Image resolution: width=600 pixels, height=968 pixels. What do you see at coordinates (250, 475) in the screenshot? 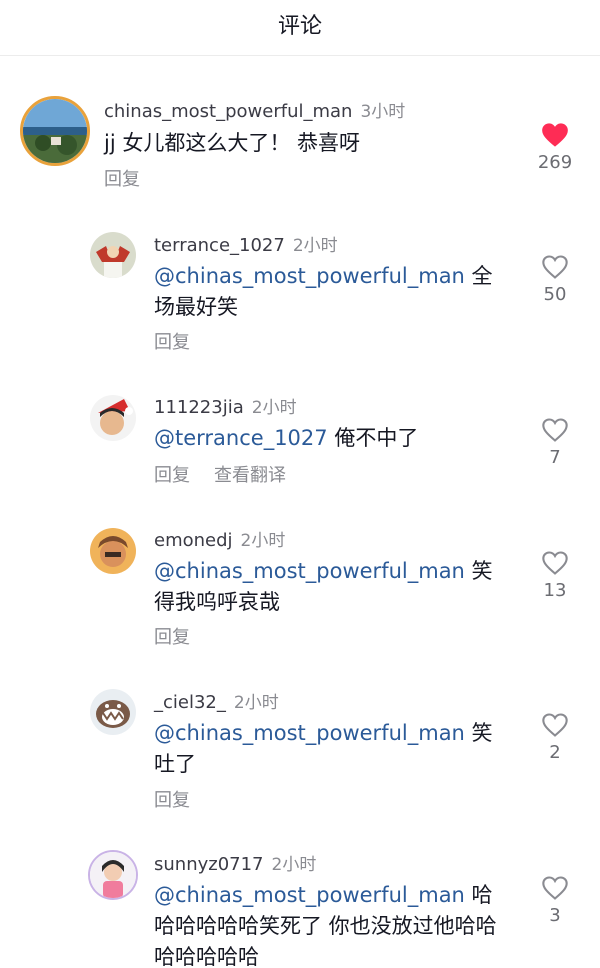
I see `translate-button: 查看翻译` at bounding box center [250, 475].